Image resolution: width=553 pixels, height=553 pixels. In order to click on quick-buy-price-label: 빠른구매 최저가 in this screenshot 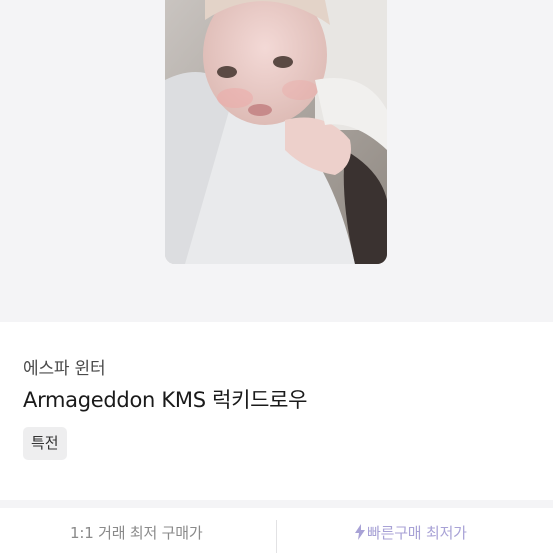, I will do `click(410, 532)`.